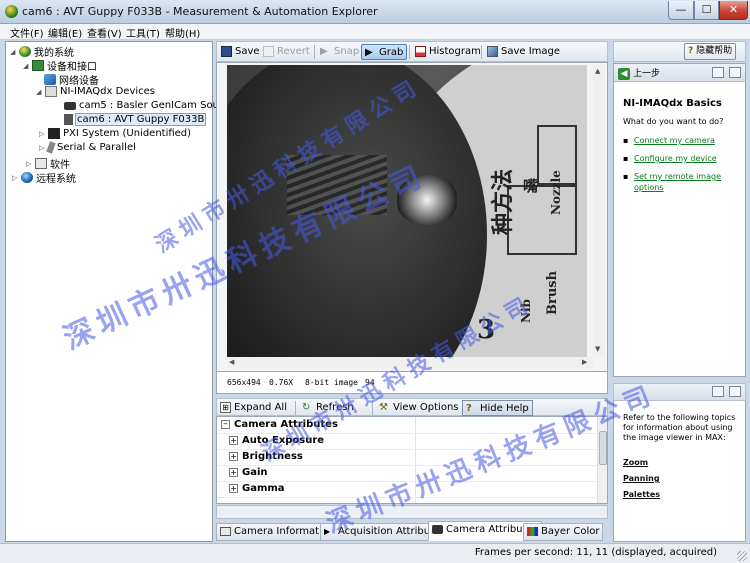 Image resolution: width=750 pixels, height=563 pixels. What do you see at coordinates (27, 32) in the screenshot?
I see `menu-file: 文件(F)` at bounding box center [27, 32].